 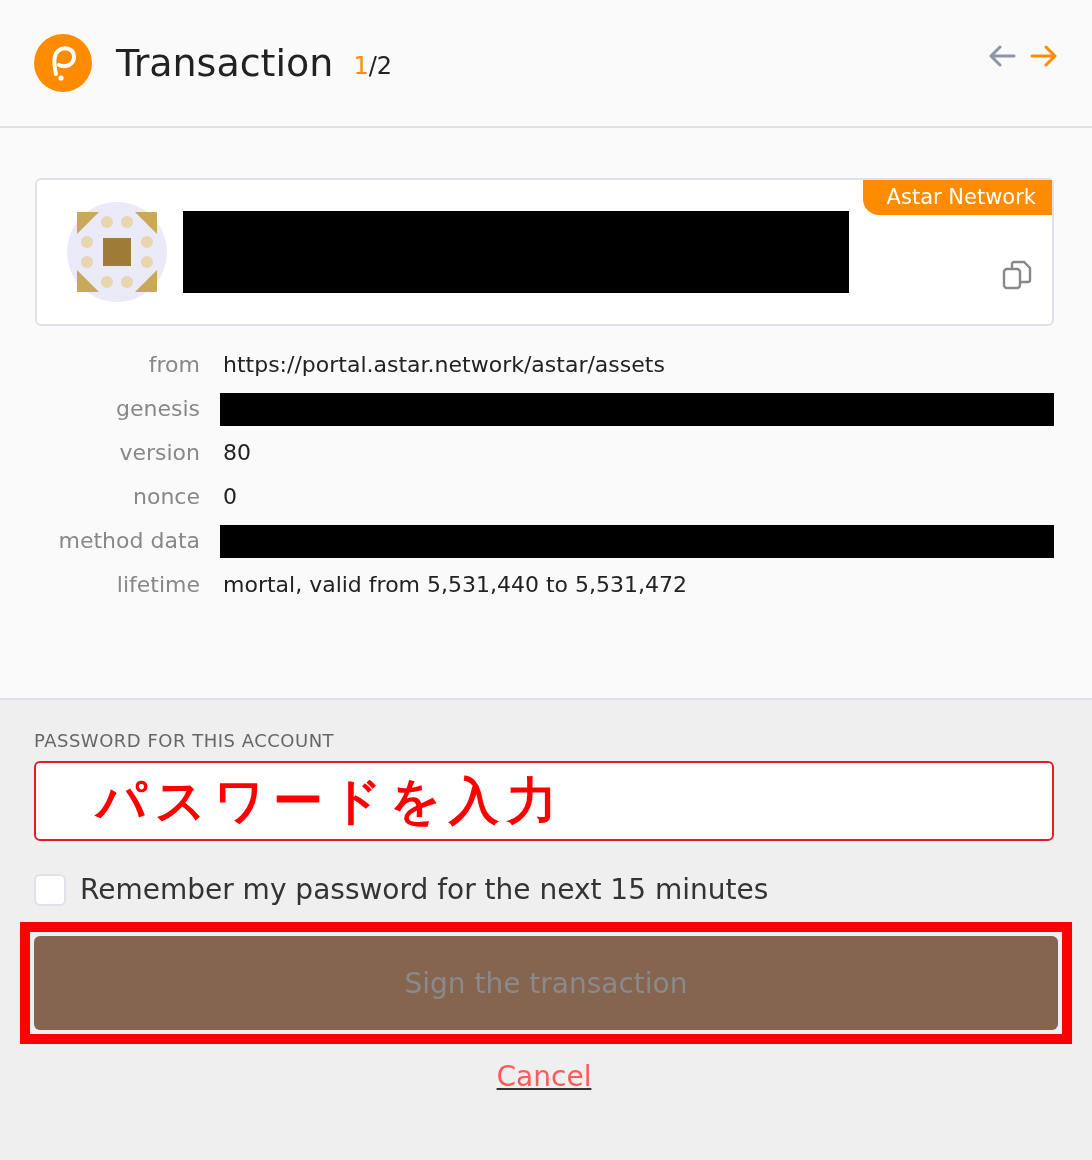 What do you see at coordinates (957, 197) in the screenshot?
I see `network-tag: Astar Network` at bounding box center [957, 197].